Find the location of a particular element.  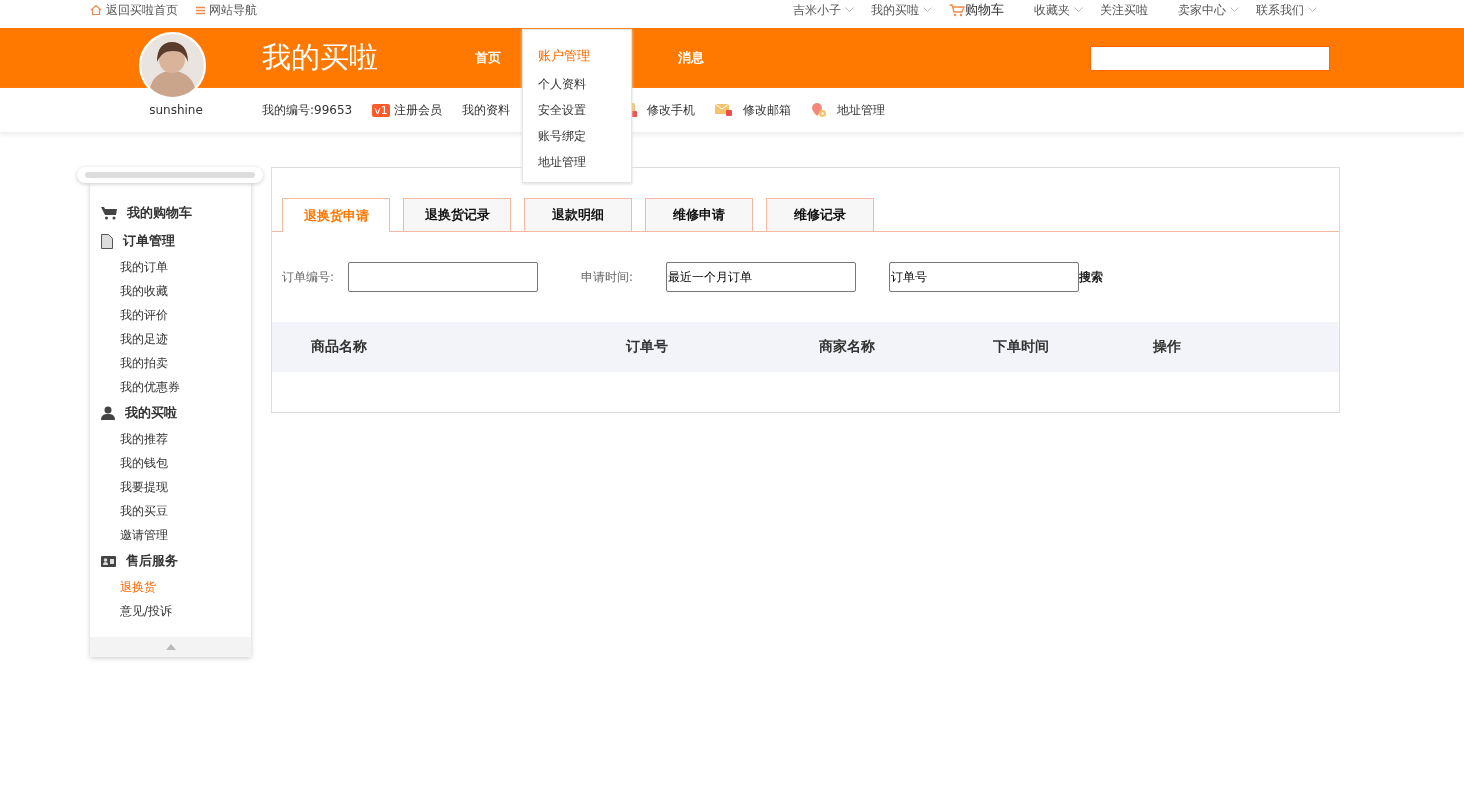

menu-item: 个人资料 is located at coordinates (584, 86).